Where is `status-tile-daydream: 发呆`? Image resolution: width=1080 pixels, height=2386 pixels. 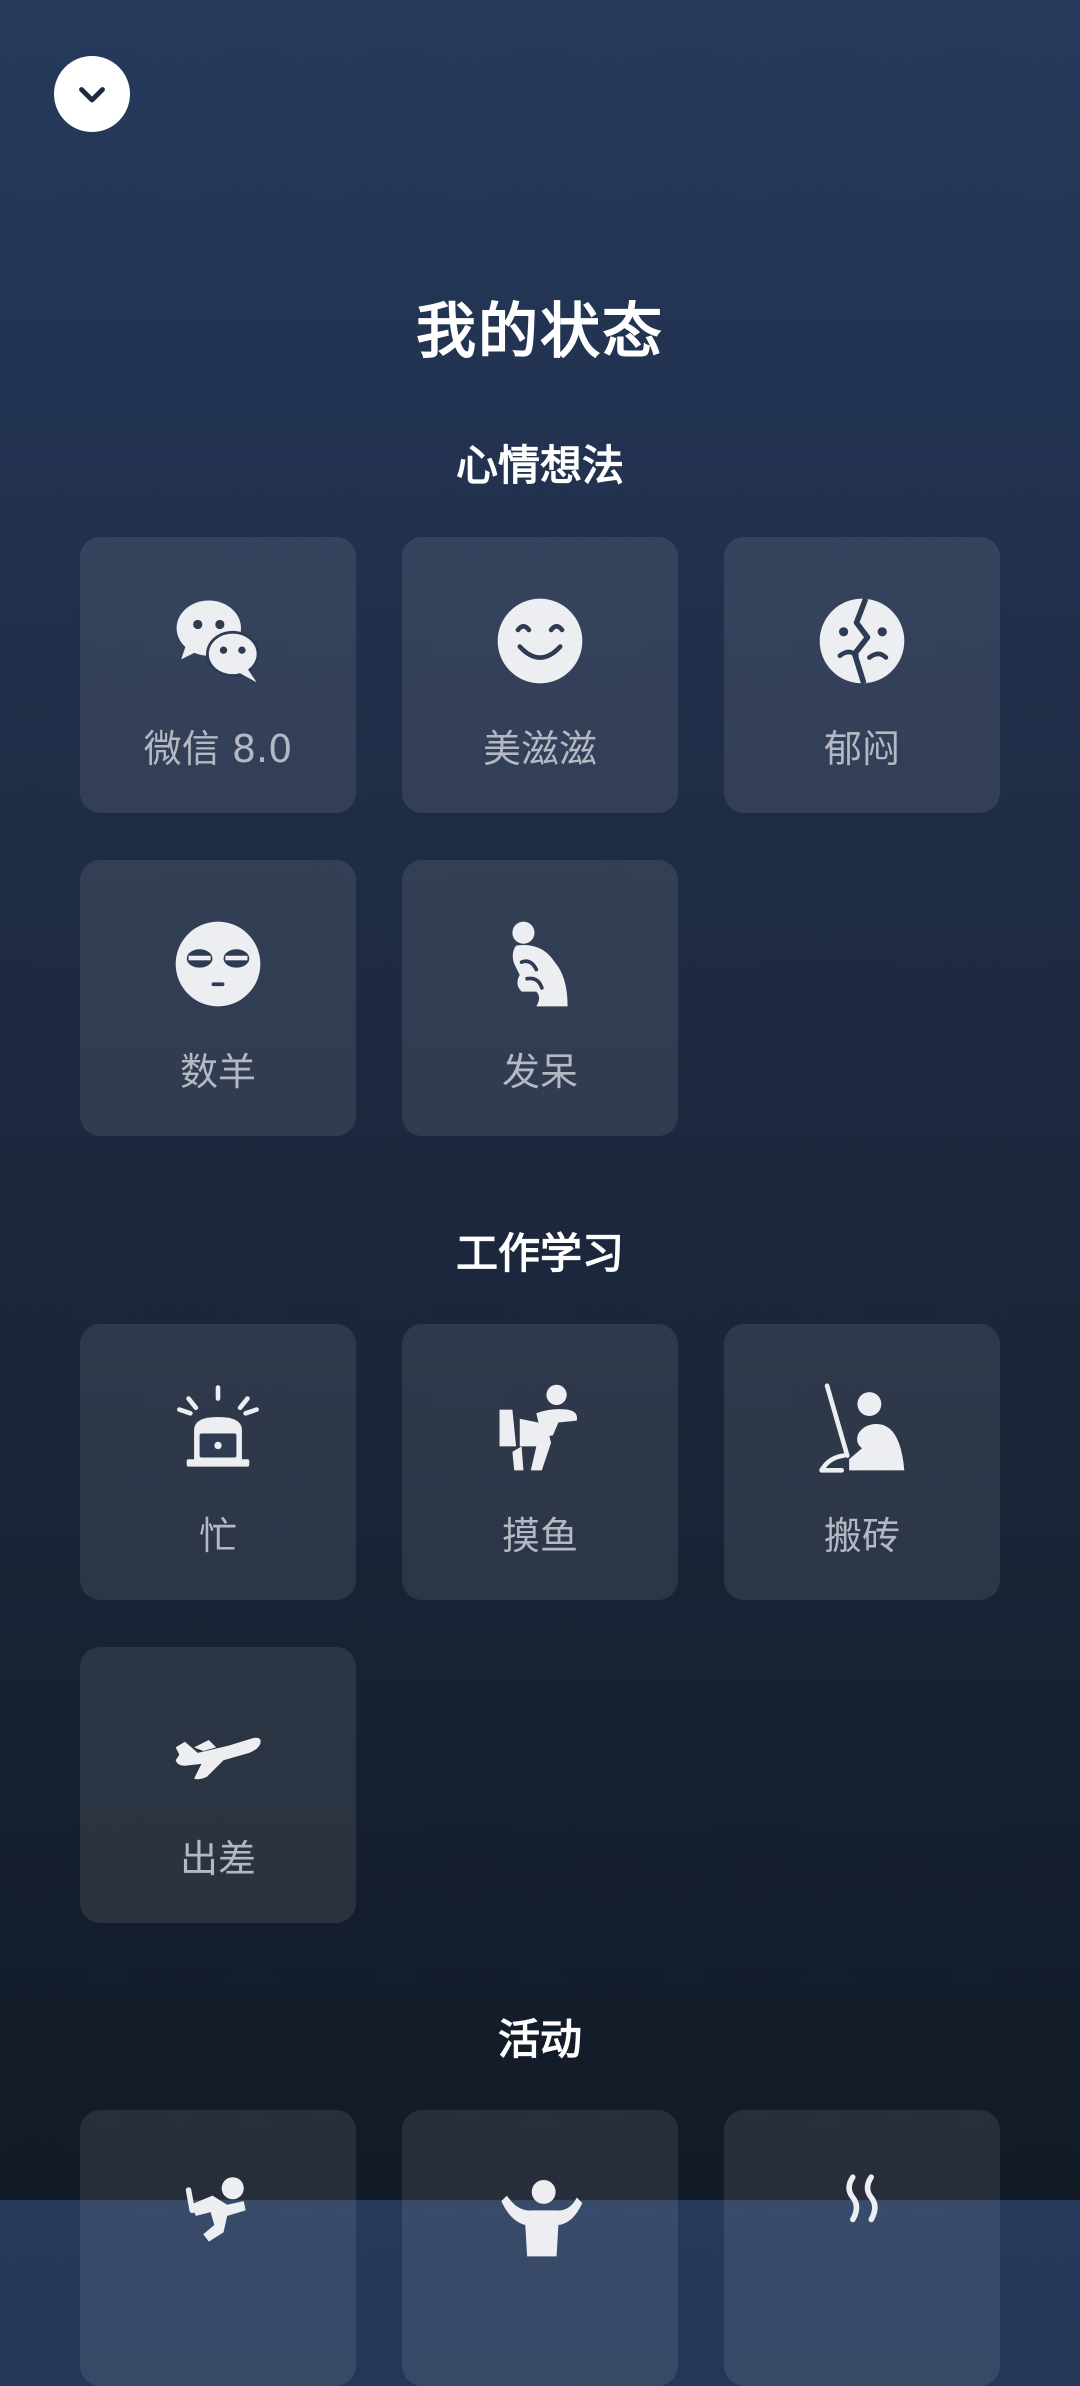
status-tile-daydream: 发呆 is located at coordinates (540, 998).